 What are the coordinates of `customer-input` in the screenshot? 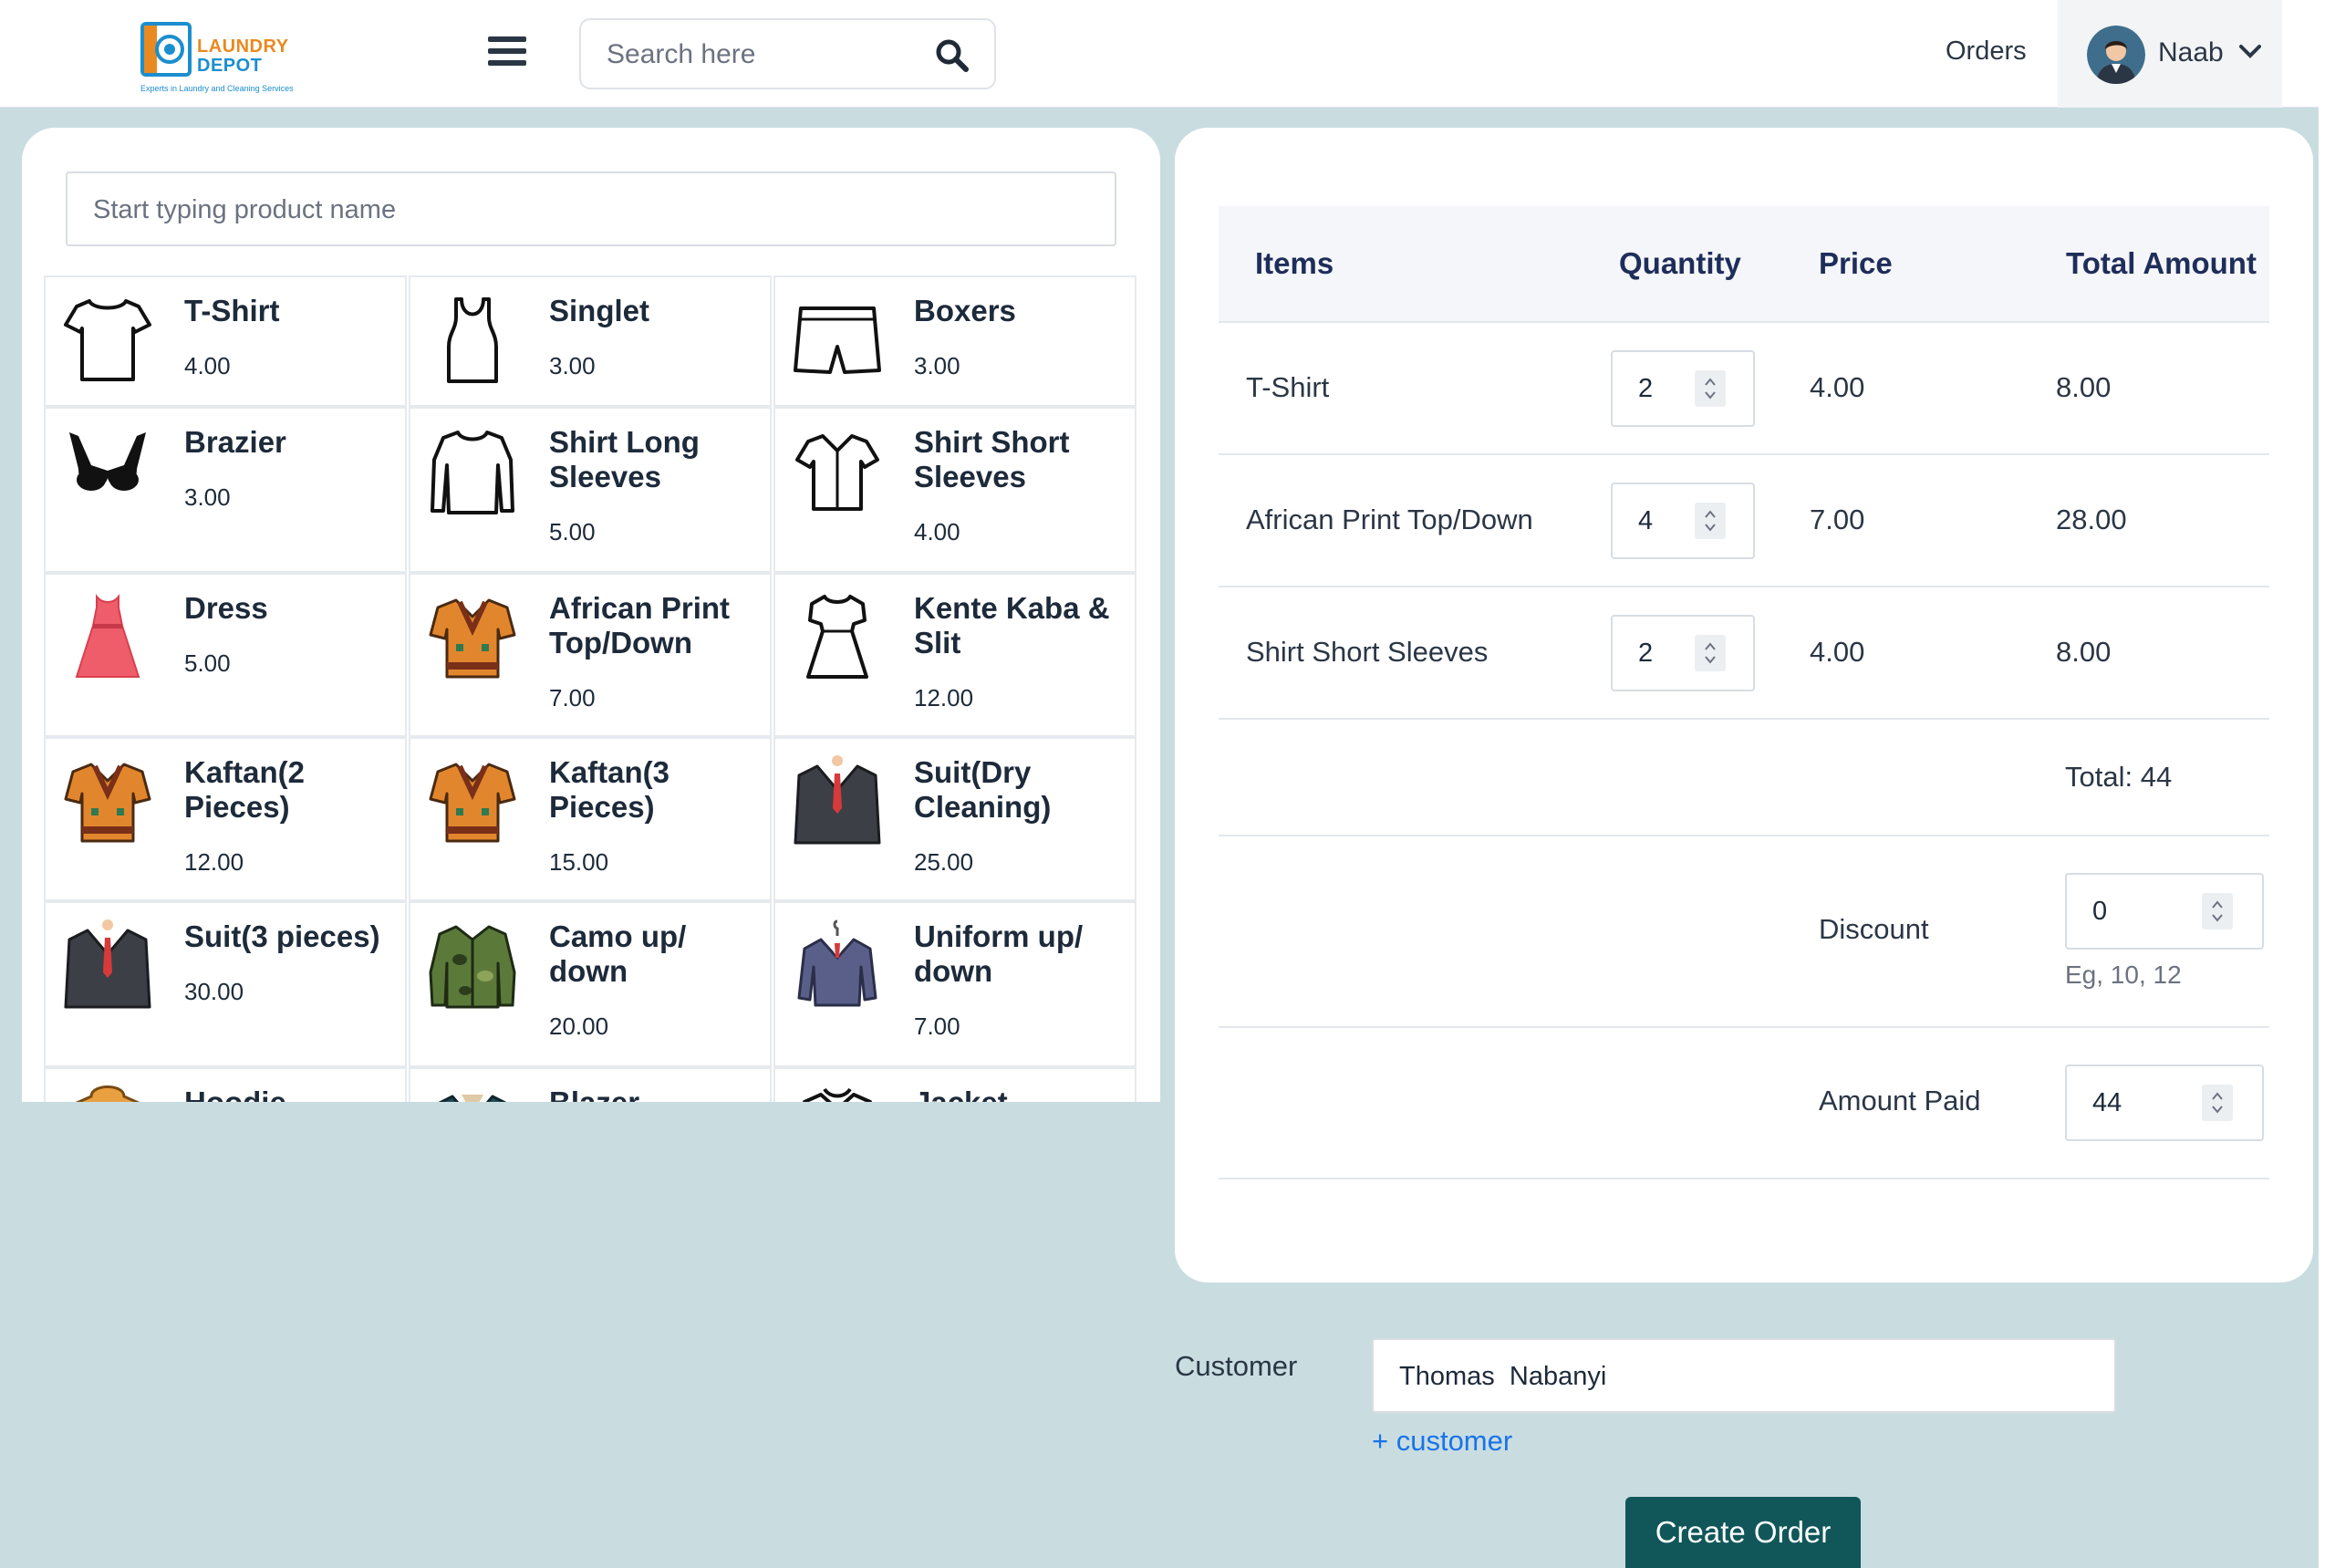 It's located at (1745, 1376).